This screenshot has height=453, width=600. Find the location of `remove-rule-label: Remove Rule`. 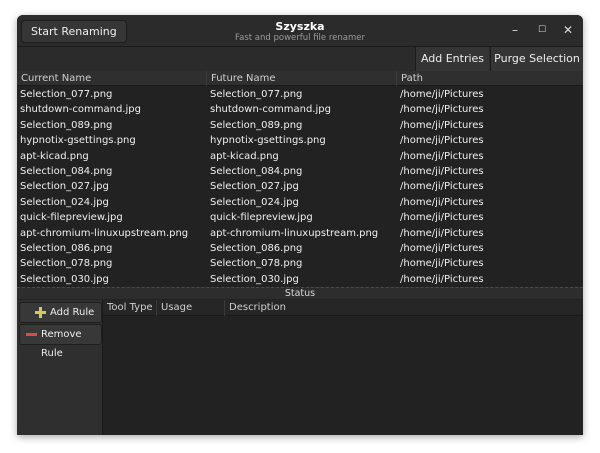

remove-rule-label: Remove Rule is located at coordinates (61, 344).